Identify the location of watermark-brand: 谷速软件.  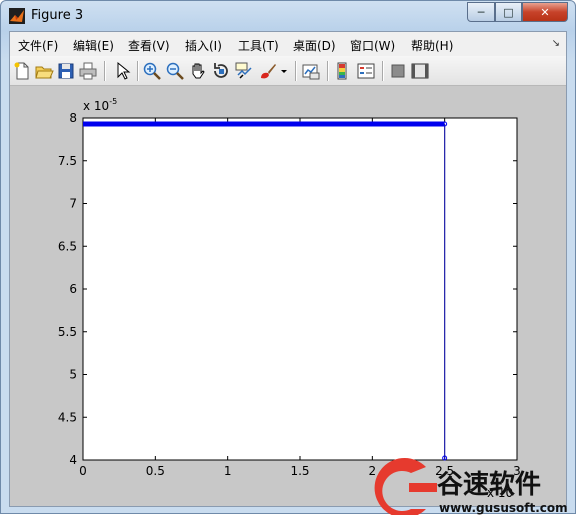
(489, 485).